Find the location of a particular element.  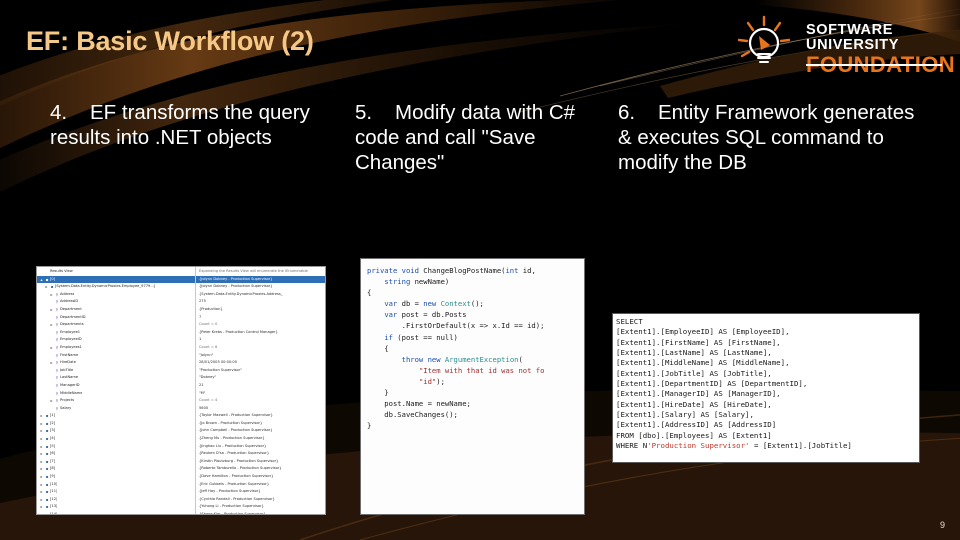

tree-item-label: Department is located at coordinates (71, 308).